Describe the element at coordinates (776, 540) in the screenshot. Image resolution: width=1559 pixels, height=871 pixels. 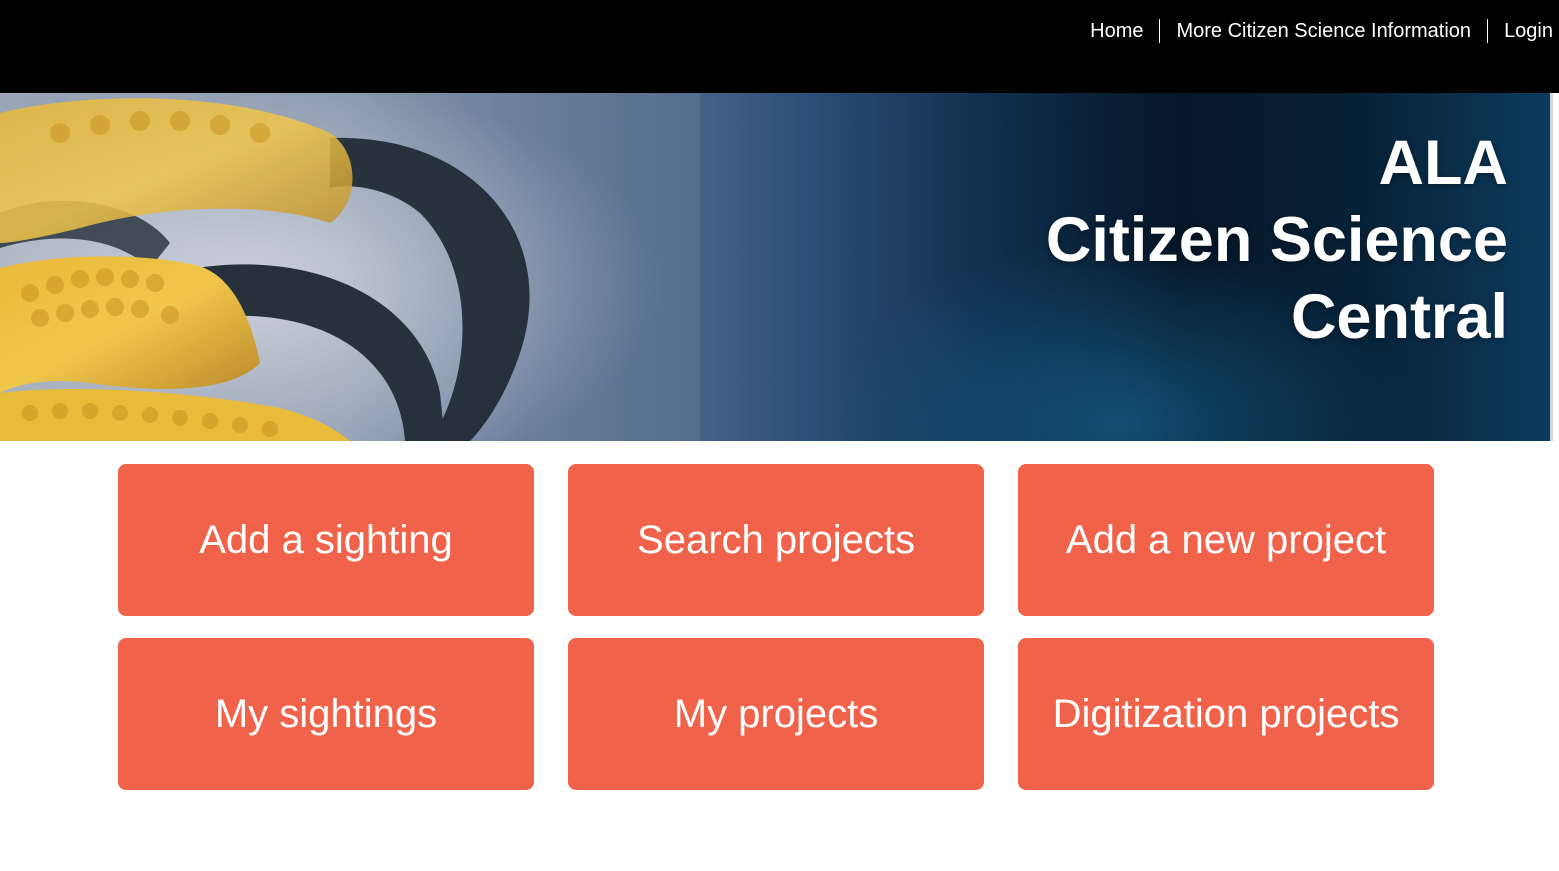
I see `search-projects-button: Search projects` at that location.